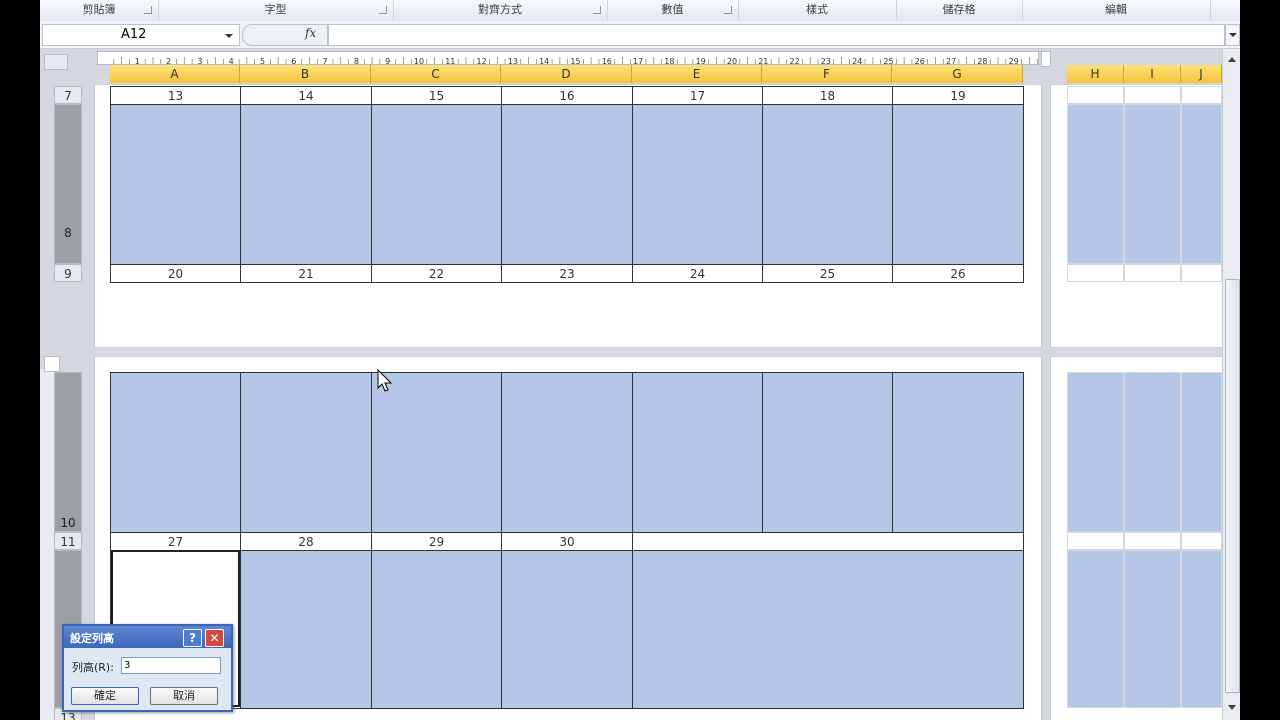 Image resolution: width=1280 pixels, height=720 pixels. What do you see at coordinates (56, 62) in the screenshot?
I see `select-all-corner` at bounding box center [56, 62].